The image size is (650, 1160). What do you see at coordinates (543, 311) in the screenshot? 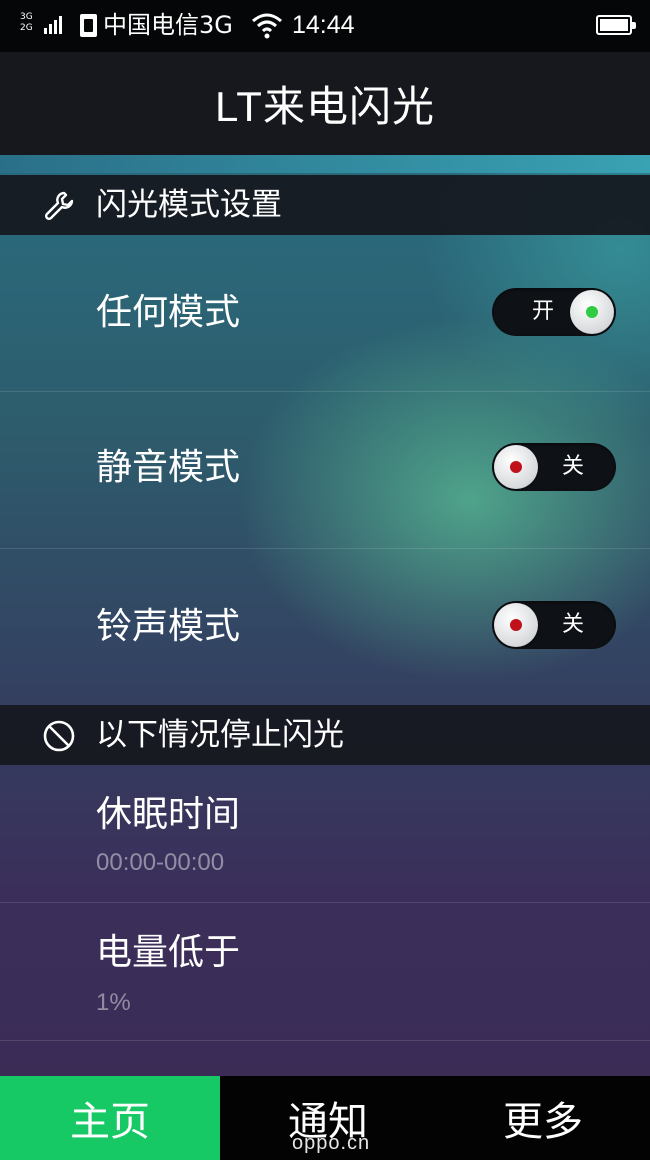
I see `toggle-state-label: 开` at bounding box center [543, 311].